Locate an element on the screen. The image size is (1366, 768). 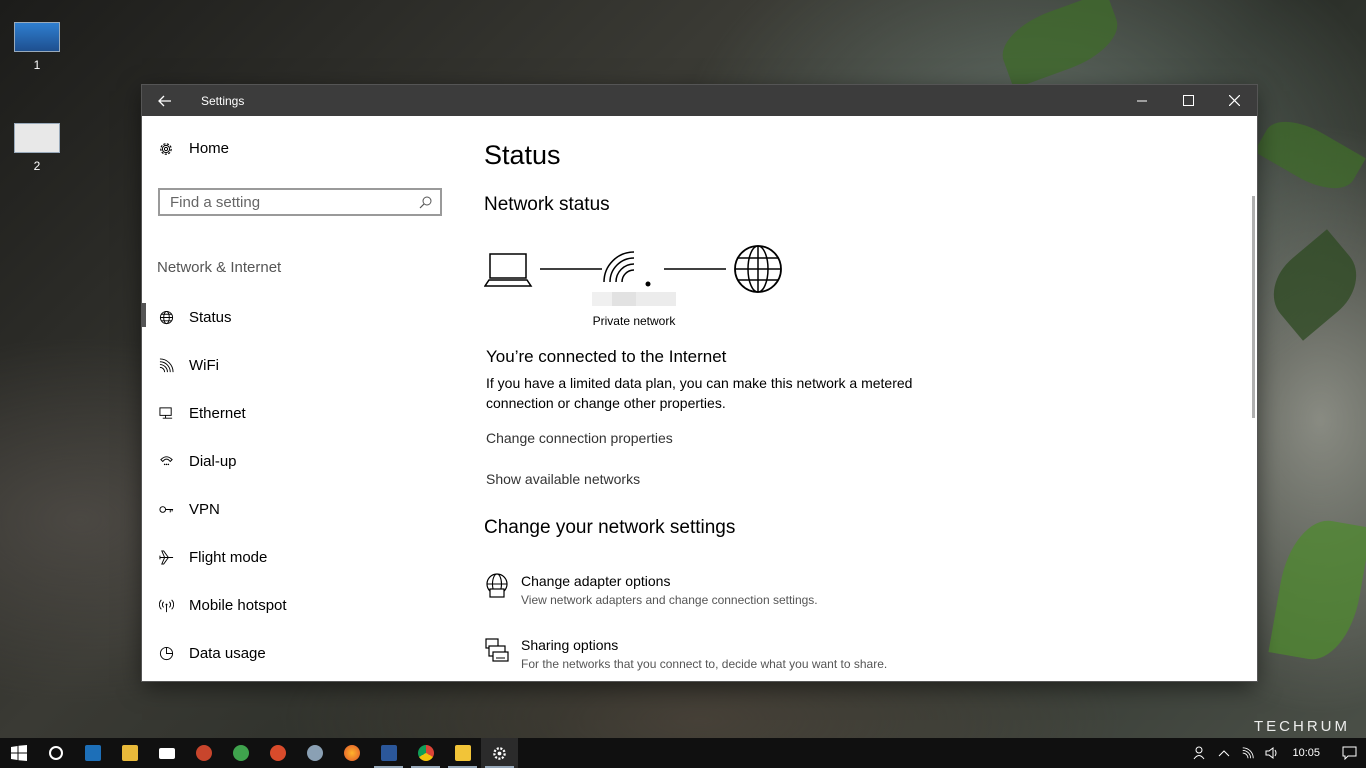
section-title: Network & Internet is located at coordinates (219, 267).